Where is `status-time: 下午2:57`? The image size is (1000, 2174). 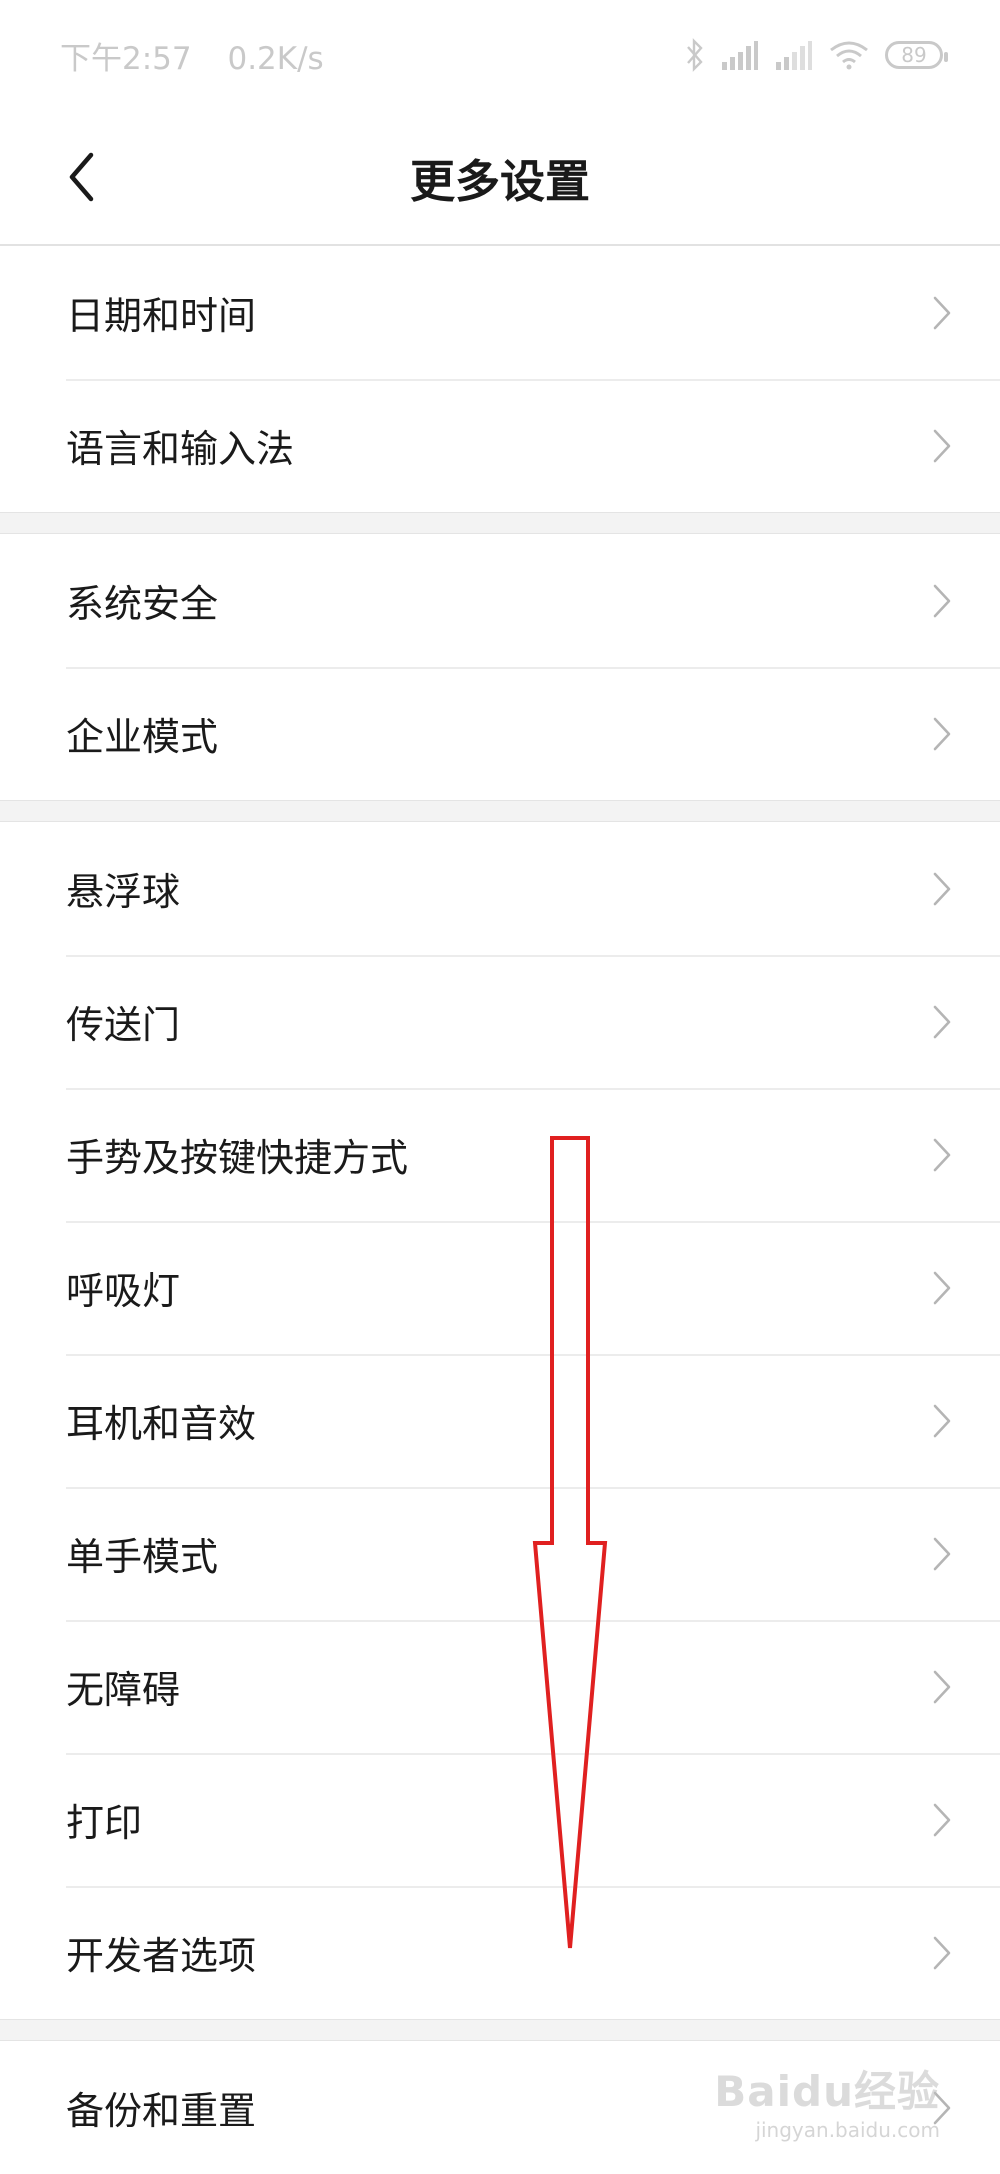
status-time: 下午2:57 is located at coordinates (126, 58).